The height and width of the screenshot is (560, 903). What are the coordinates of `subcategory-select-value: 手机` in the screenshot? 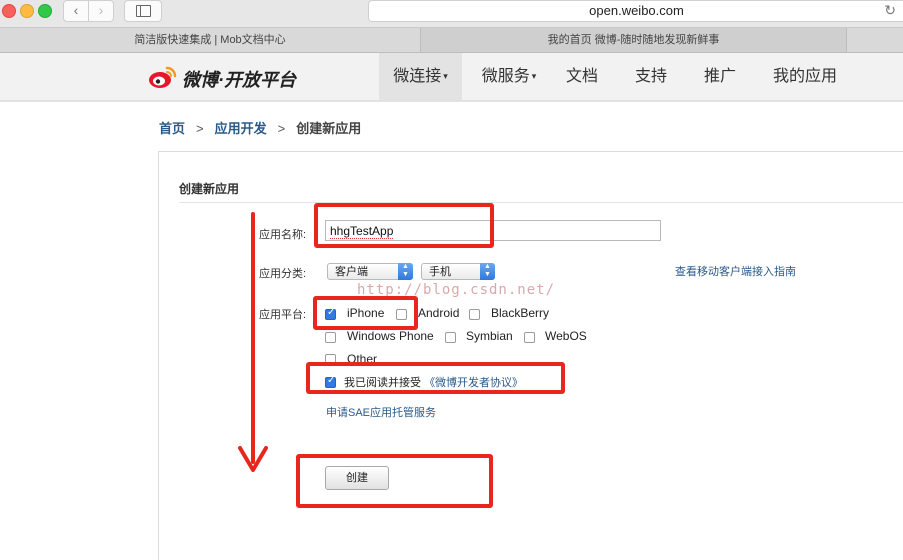 It's located at (440, 272).